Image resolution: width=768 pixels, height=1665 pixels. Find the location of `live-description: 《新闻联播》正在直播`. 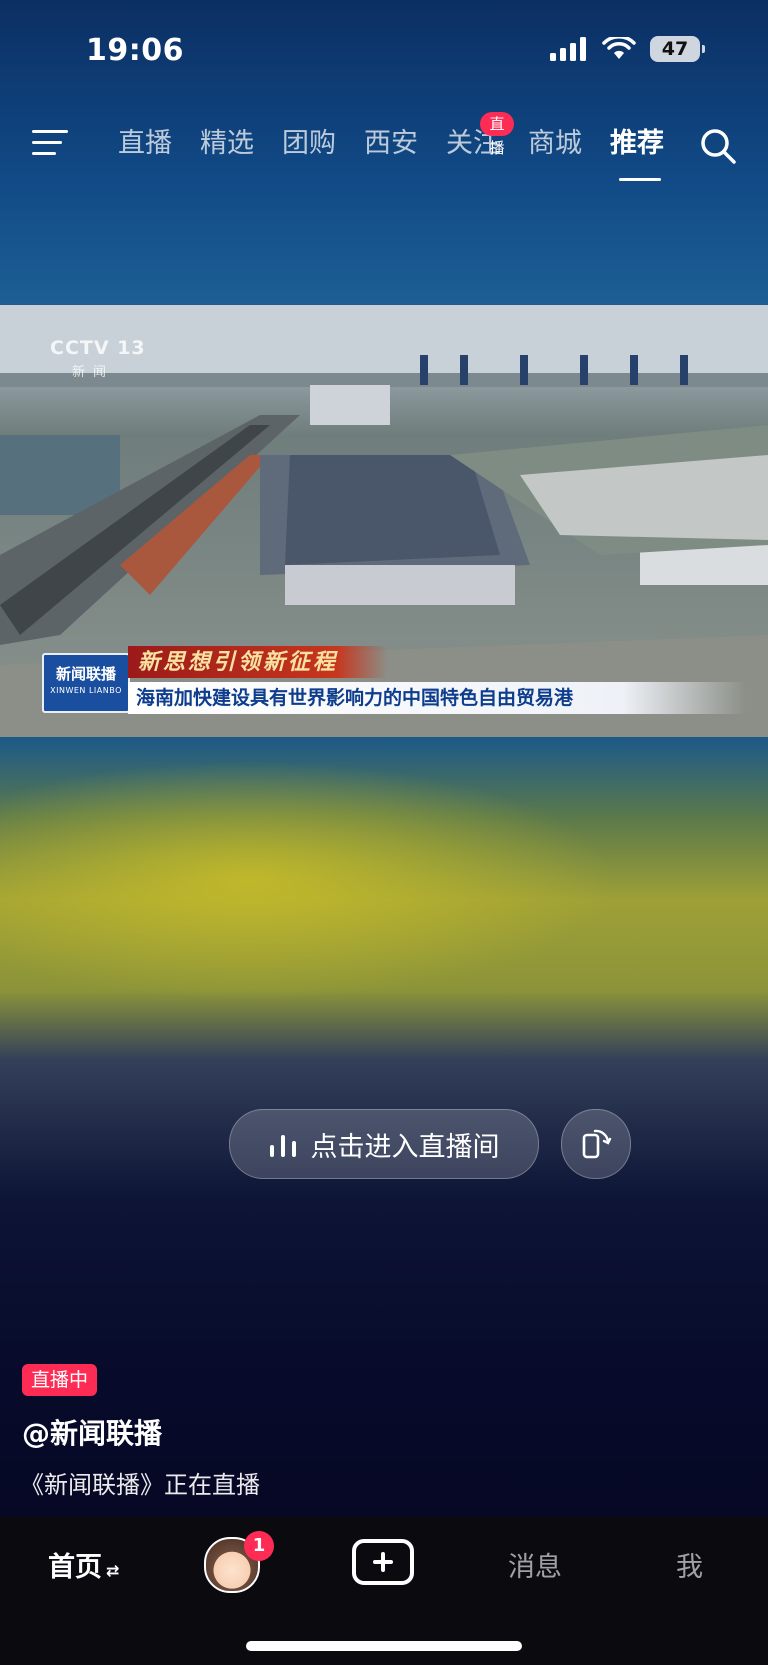

live-description: 《新闻联播》正在直播 is located at coordinates (140, 1485).